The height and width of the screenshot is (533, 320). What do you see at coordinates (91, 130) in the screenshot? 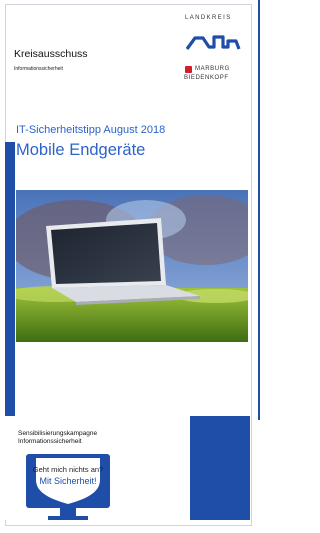
I see `tipp-title: IT-Sicherheitstipp August 2018` at bounding box center [91, 130].